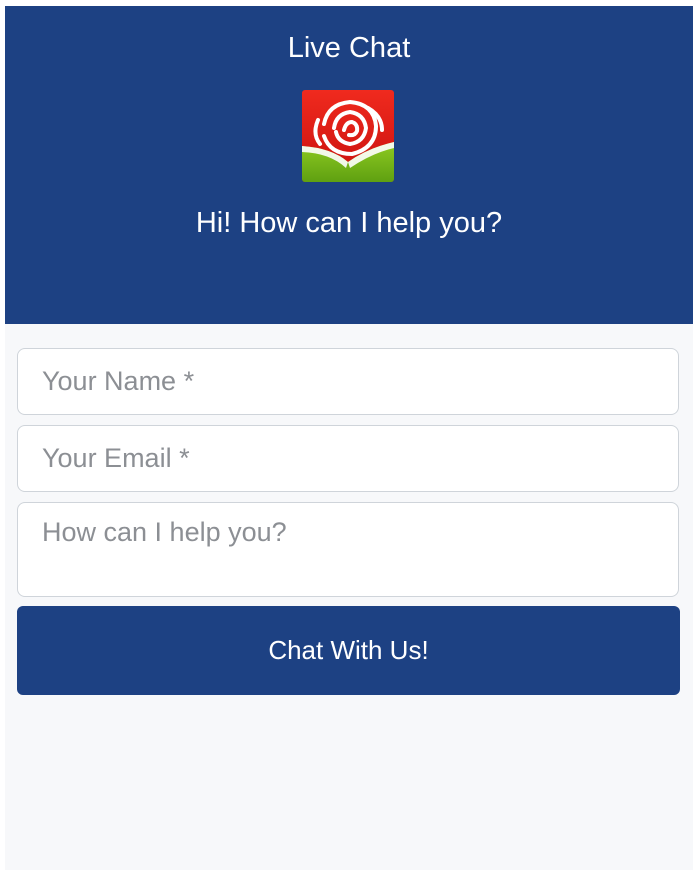 The width and height of the screenshot is (693, 870). I want to click on greeting-text: Hi! How can I help you?, so click(349, 223).